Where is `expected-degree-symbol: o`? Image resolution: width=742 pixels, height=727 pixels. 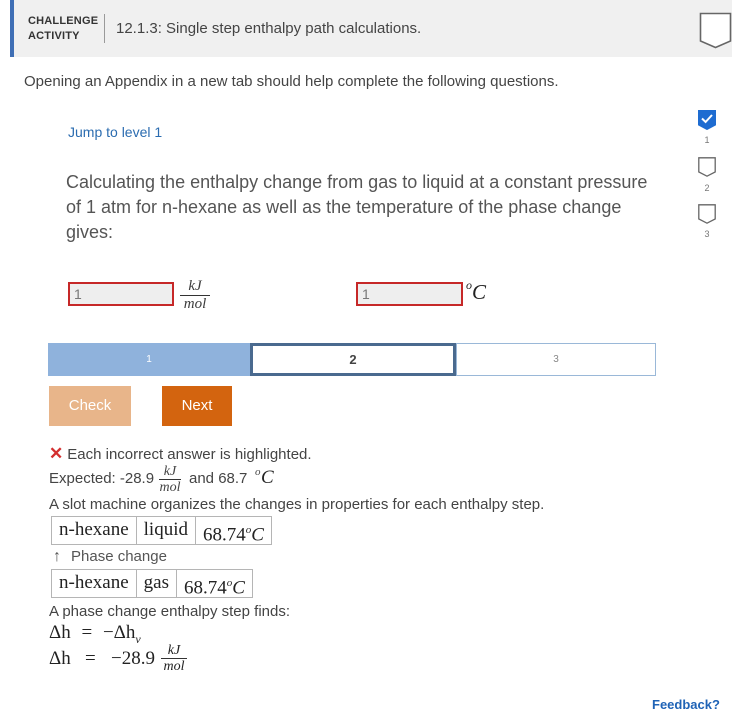
expected-degree-symbol: o is located at coordinates (258, 472).